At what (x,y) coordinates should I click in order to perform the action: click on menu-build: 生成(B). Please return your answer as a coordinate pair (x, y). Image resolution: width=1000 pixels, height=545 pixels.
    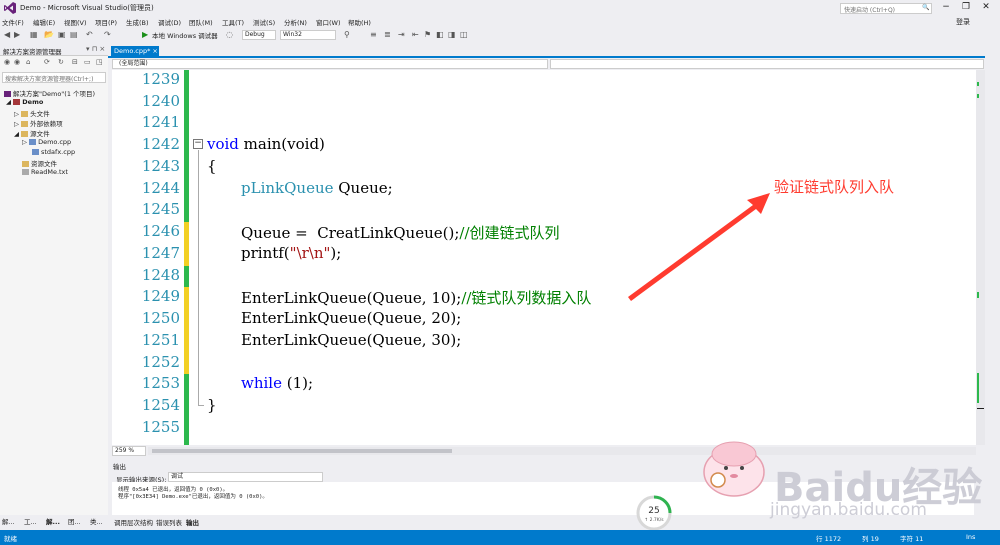
    Looking at the image, I should click on (137, 22).